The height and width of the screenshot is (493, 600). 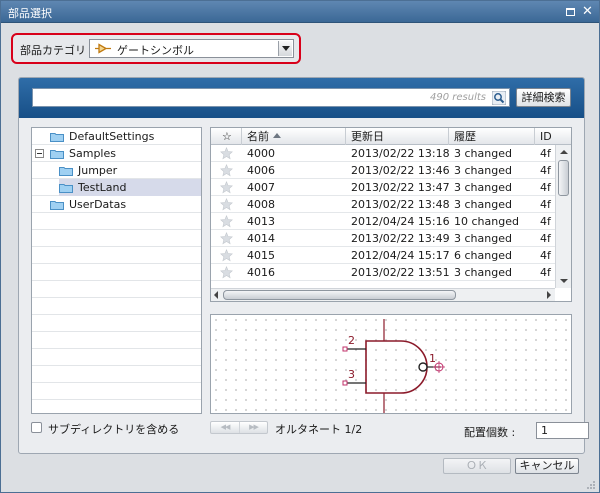 What do you see at coordinates (226, 136) in the screenshot?
I see `header-star: ☆` at bounding box center [226, 136].